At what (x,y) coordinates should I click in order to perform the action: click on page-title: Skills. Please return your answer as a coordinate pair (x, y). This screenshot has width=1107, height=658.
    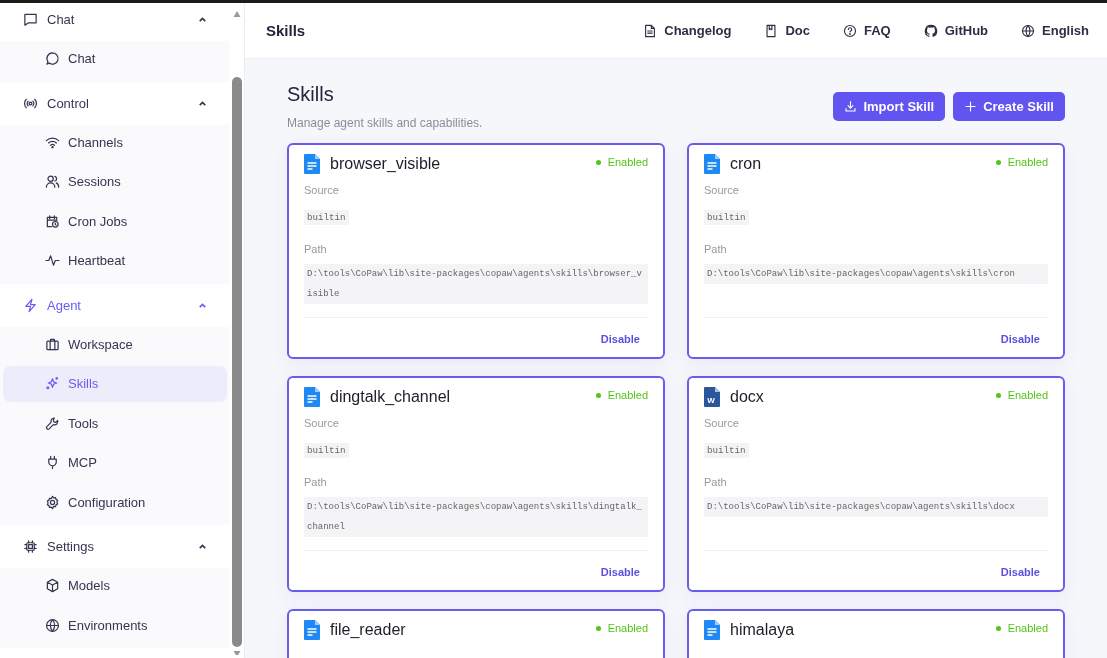
    Looking at the image, I should click on (311, 94).